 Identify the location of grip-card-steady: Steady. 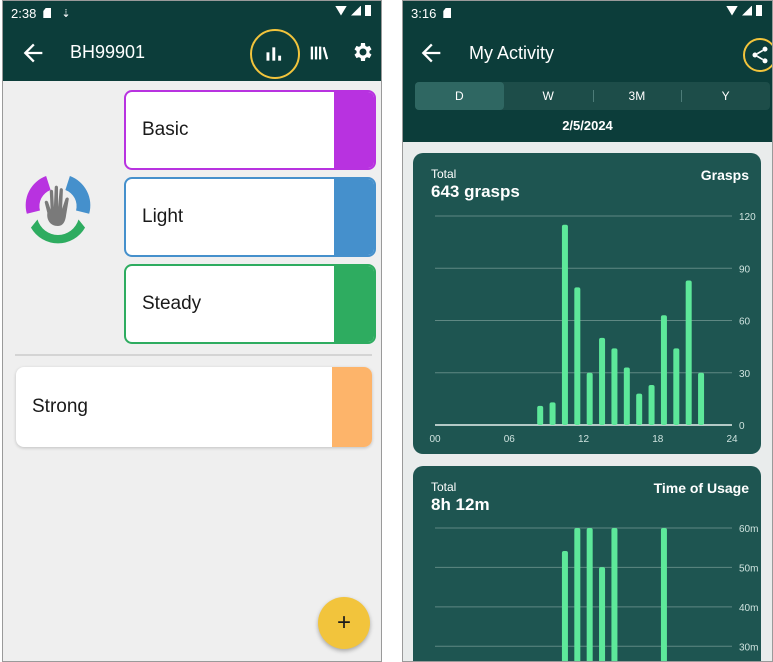
(250, 304).